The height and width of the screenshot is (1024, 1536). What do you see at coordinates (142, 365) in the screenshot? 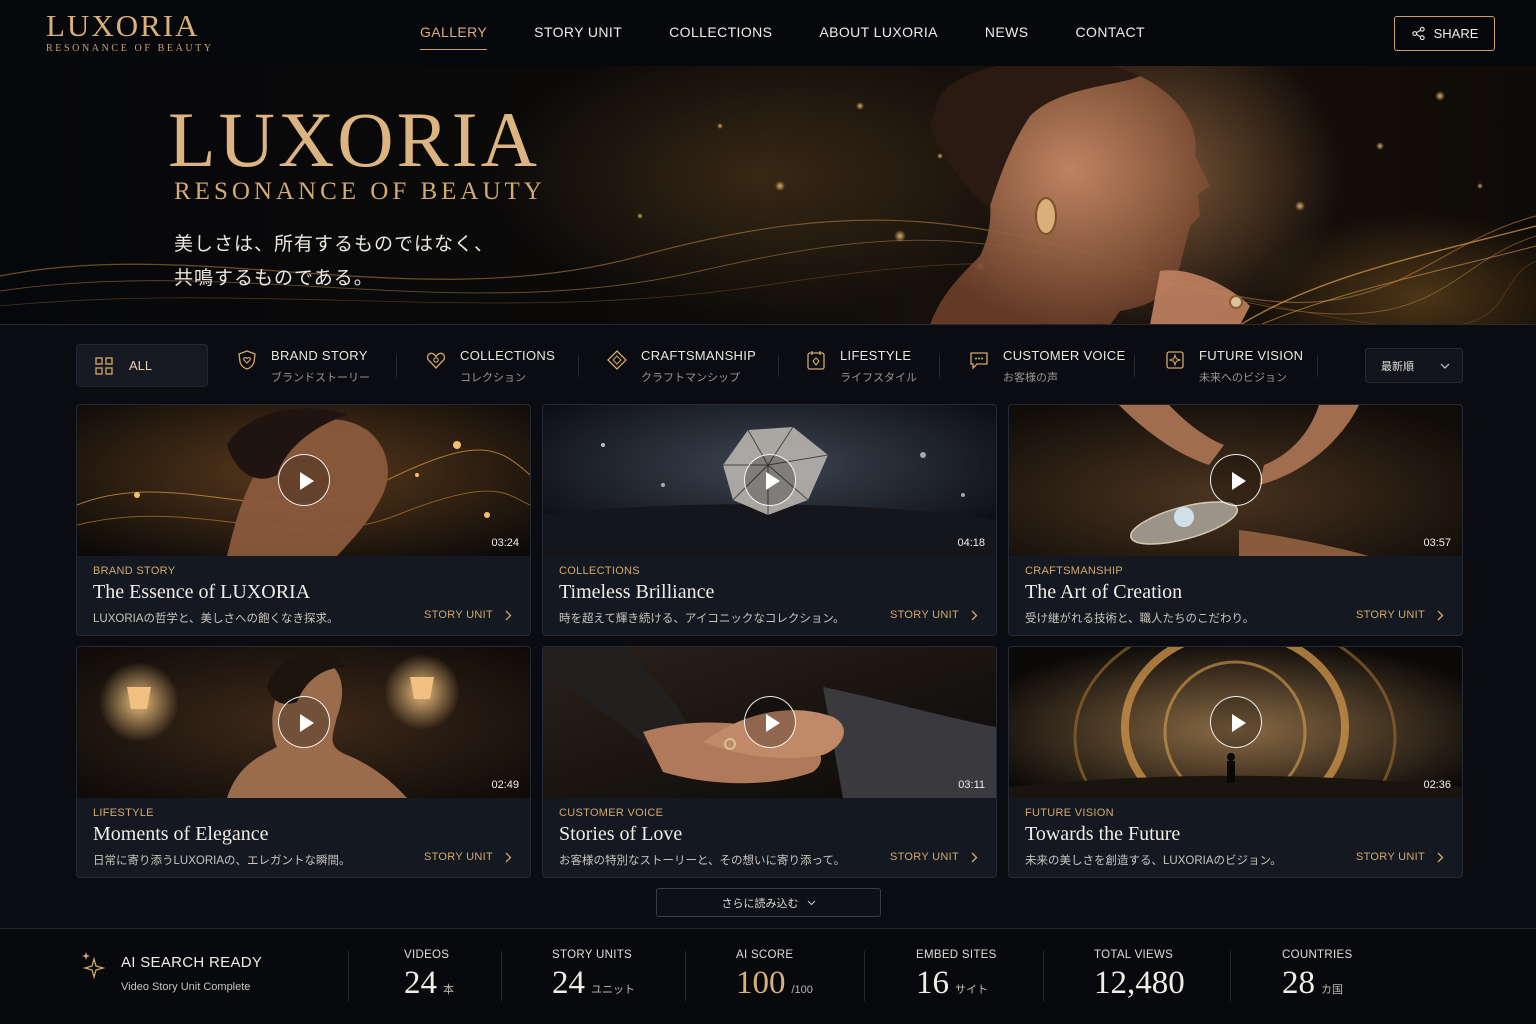
I see `filter-all: ALL` at bounding box center [142, 365].